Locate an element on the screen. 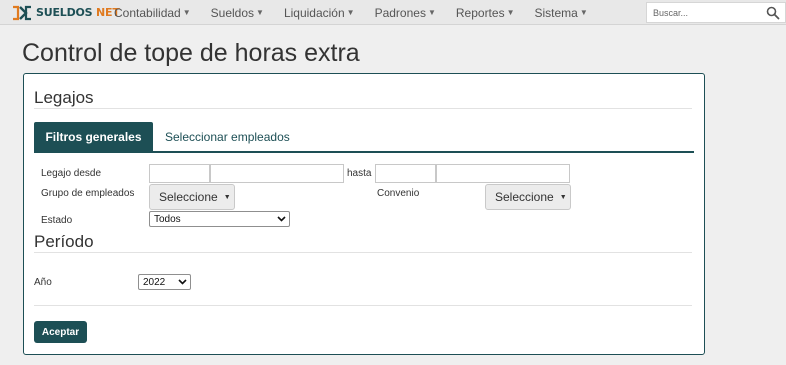 Image resolution: width=786 pixels, height=365 pixels. legajo-desde-name-input is located at coordinates (277, 173).